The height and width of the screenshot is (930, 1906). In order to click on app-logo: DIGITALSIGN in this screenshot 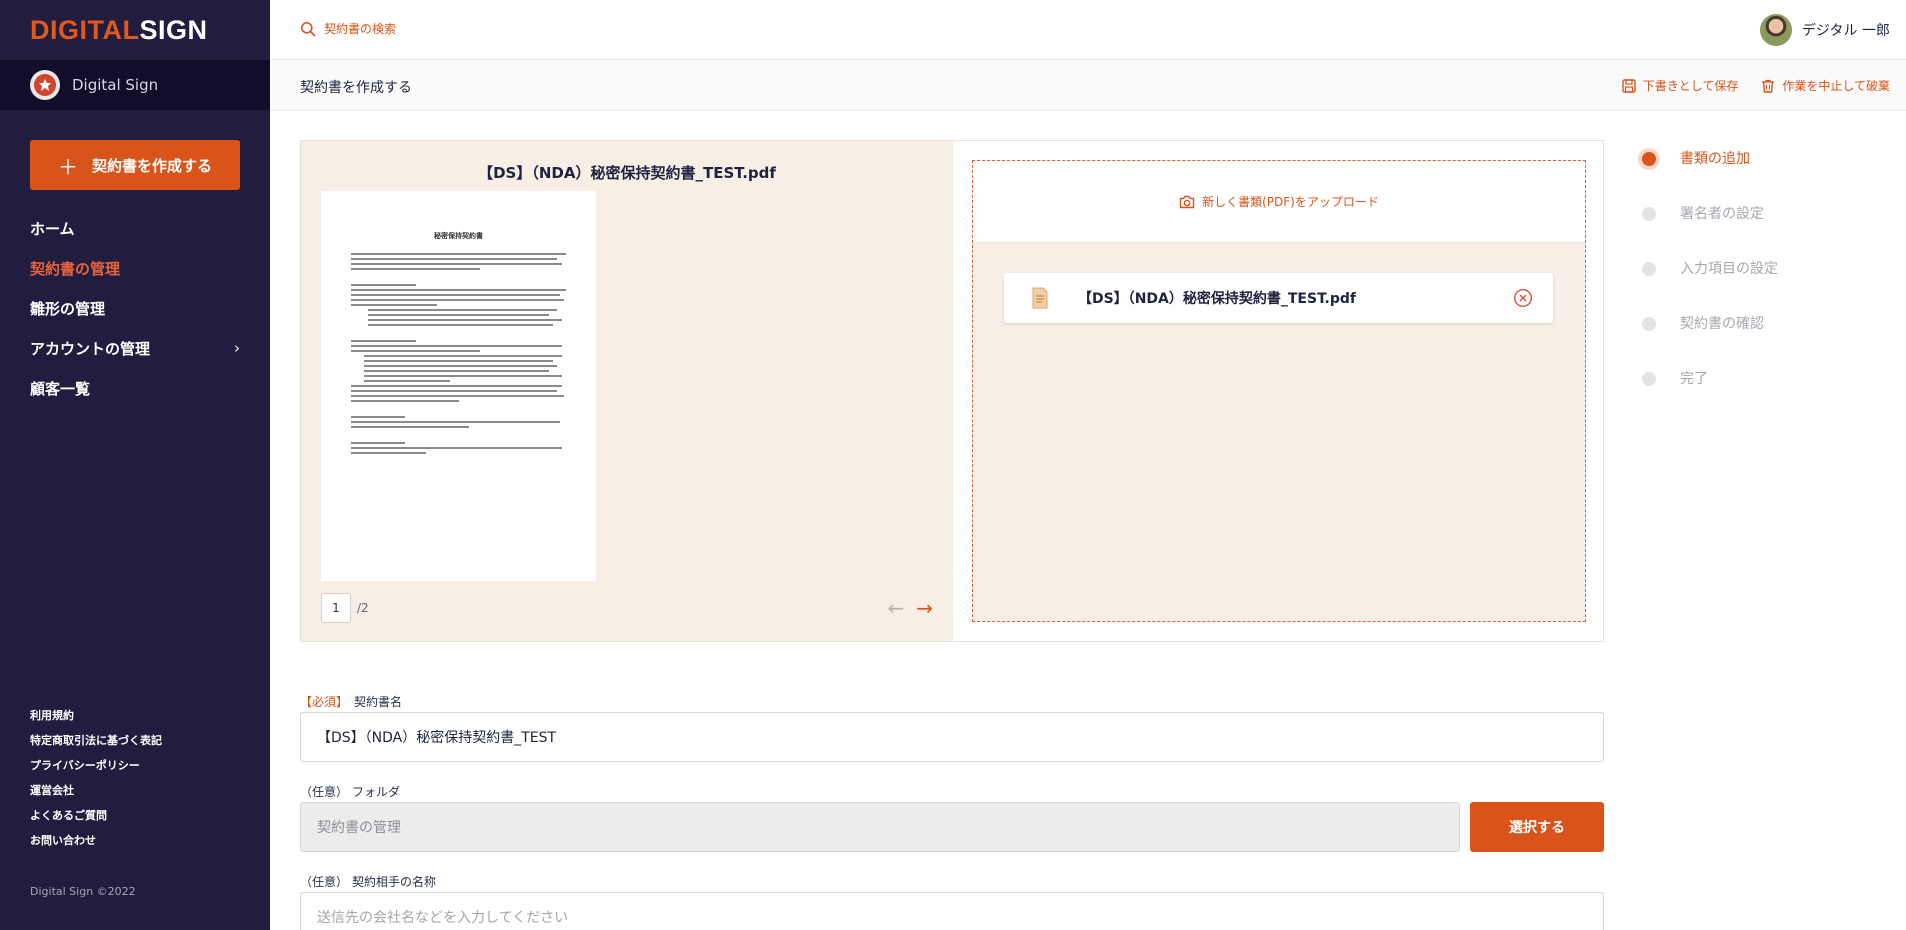, I will do `click(119, 30)`.